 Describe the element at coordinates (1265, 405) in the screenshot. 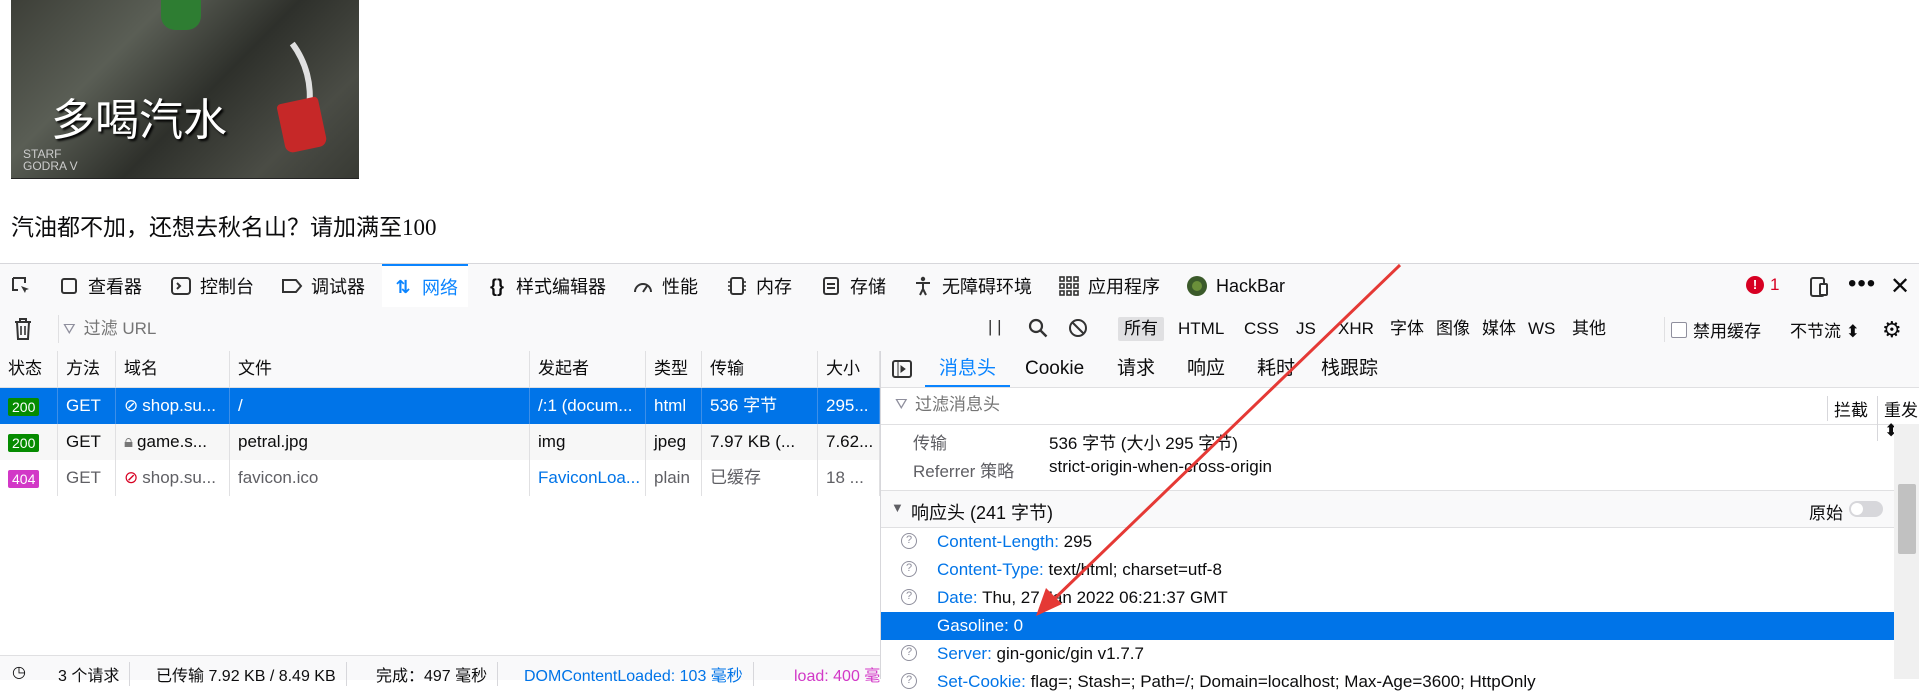

I see `headers-filter-input` at that location.